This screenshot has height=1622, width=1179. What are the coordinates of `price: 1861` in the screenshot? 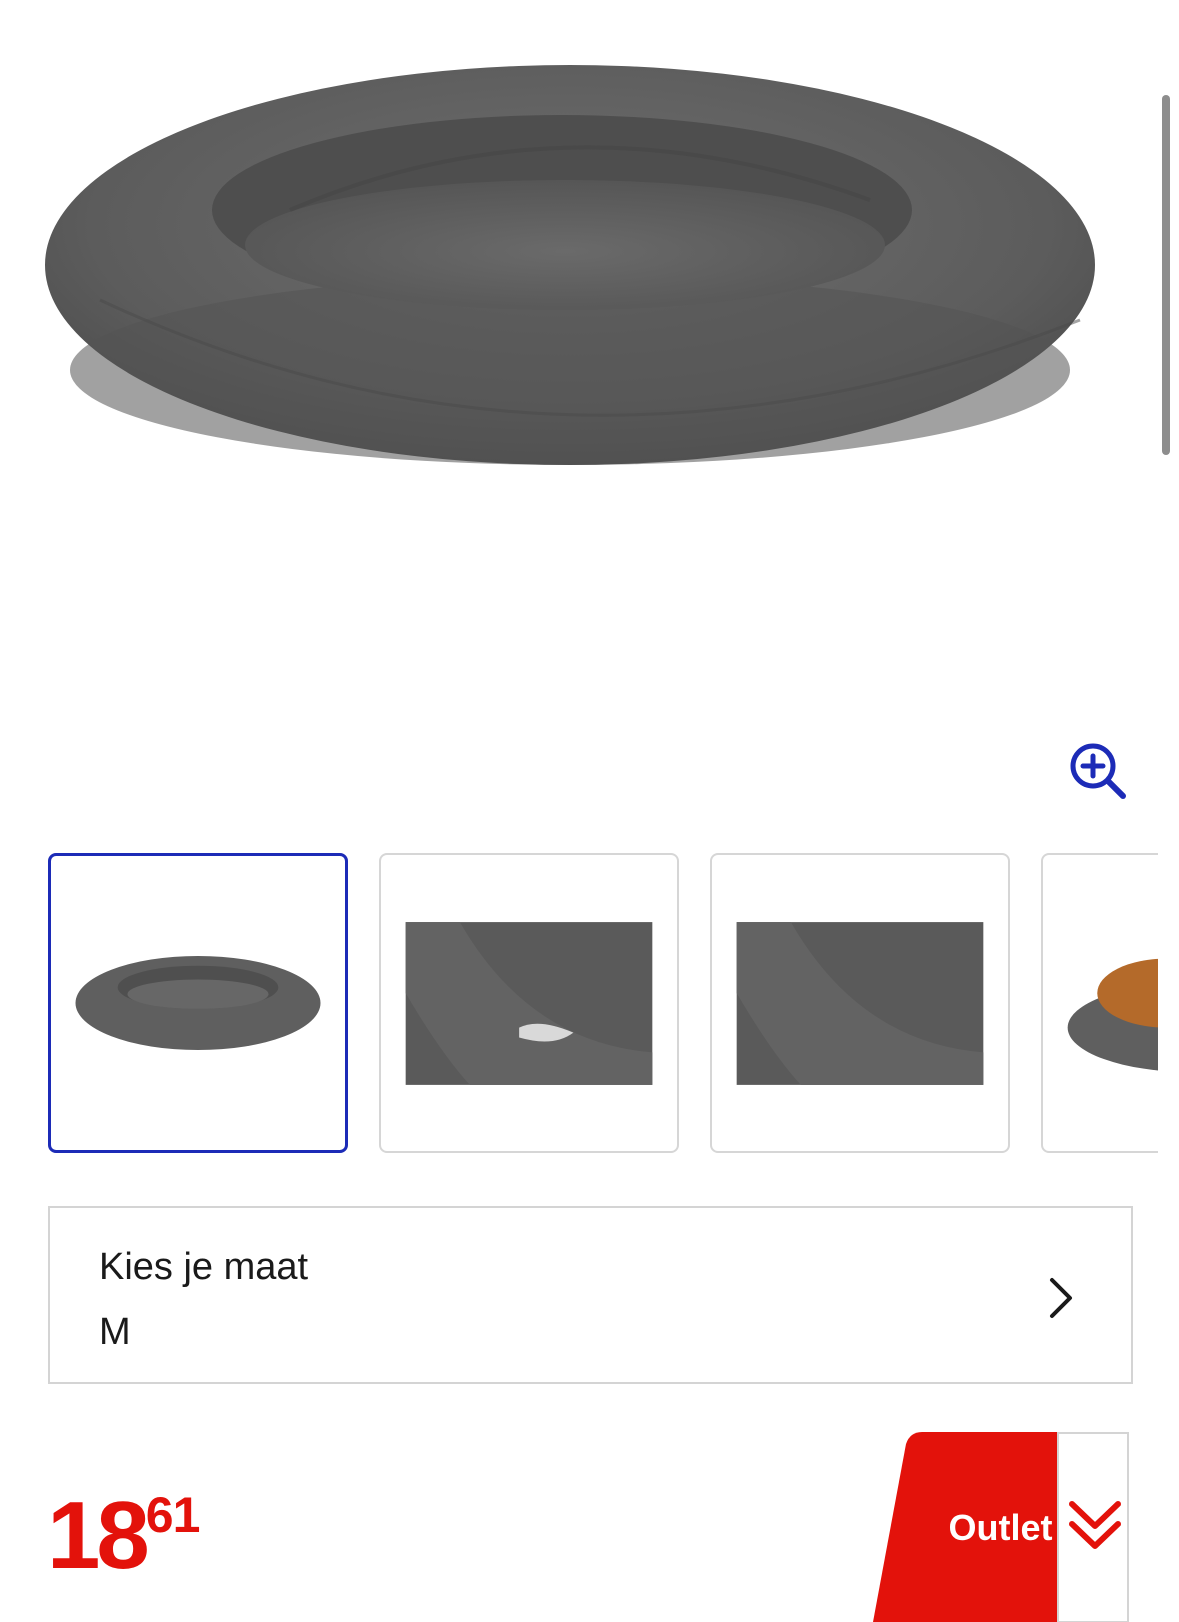 It's located at (124, 1535).